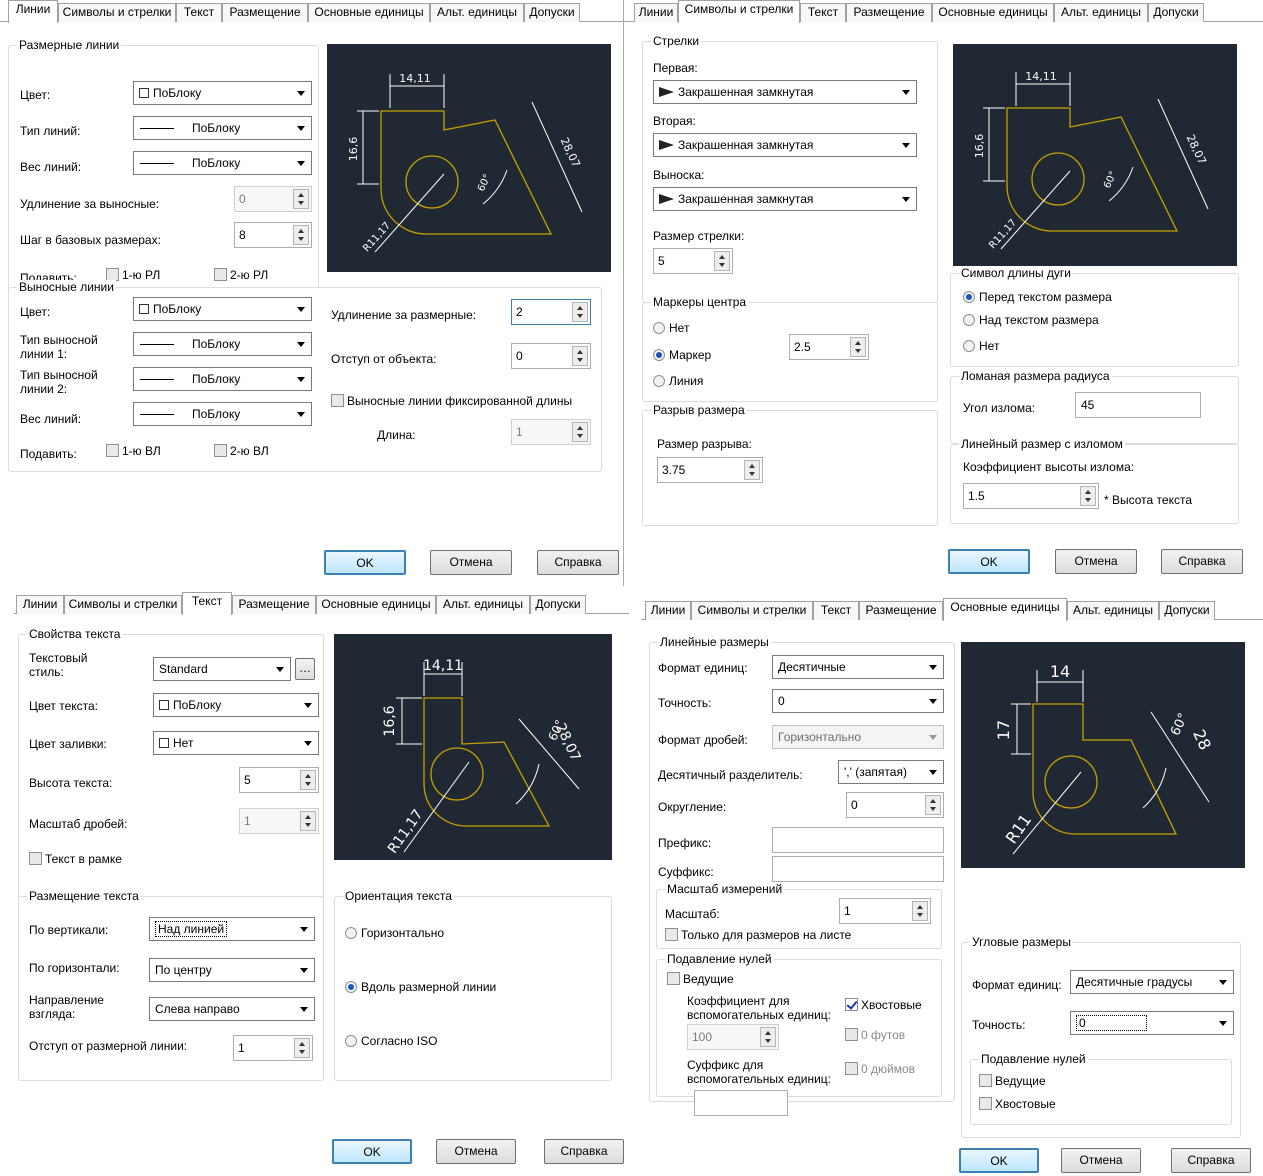  What do you see at coordinates (222, 669) in the screenshot?
I see `text-style-select: Standard` at bounding box center [222, 669].